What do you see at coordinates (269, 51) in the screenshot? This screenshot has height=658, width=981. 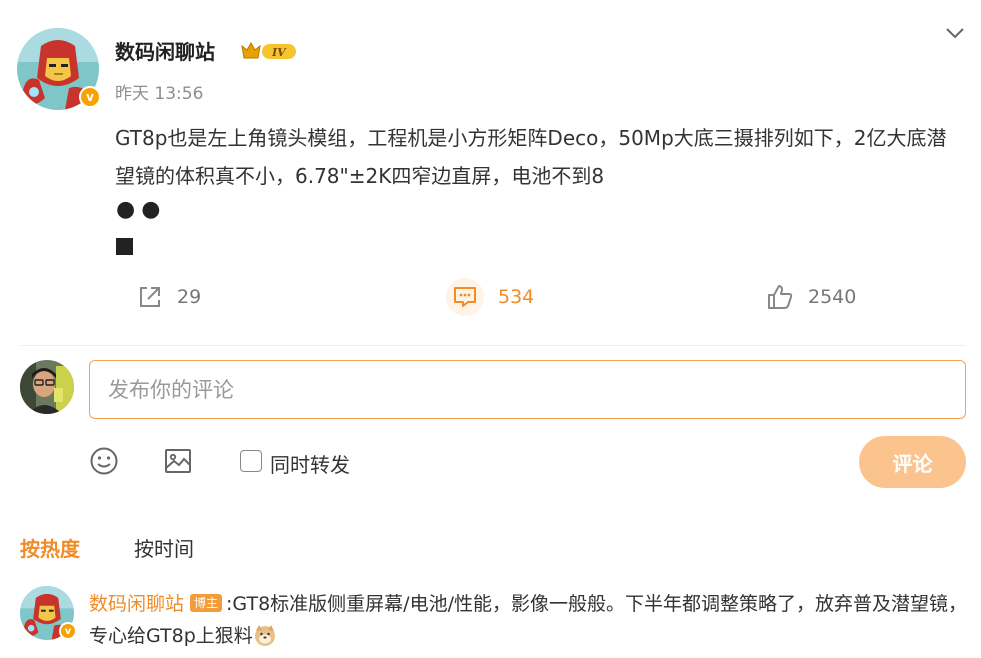 I see `crown-level-icon: IV` at bounding box center [269, 51].